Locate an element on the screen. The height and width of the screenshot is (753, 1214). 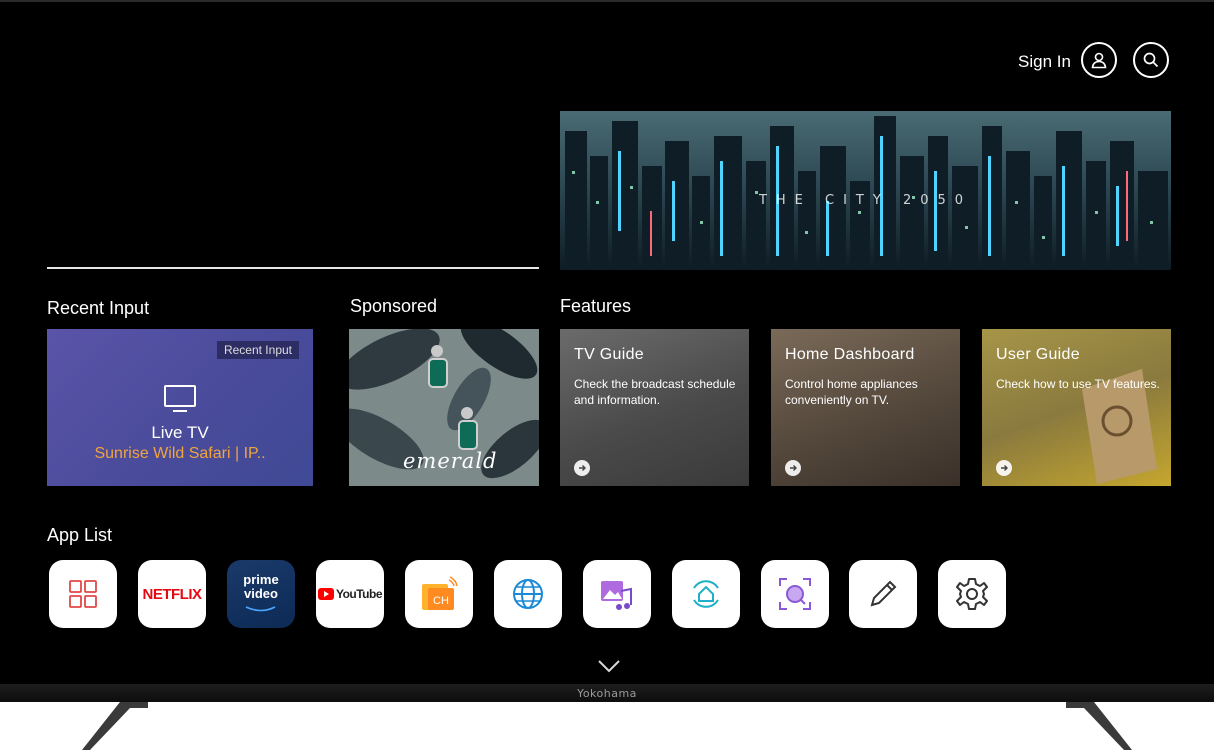
tv-stand-right is located at coordinates (1099, 726).